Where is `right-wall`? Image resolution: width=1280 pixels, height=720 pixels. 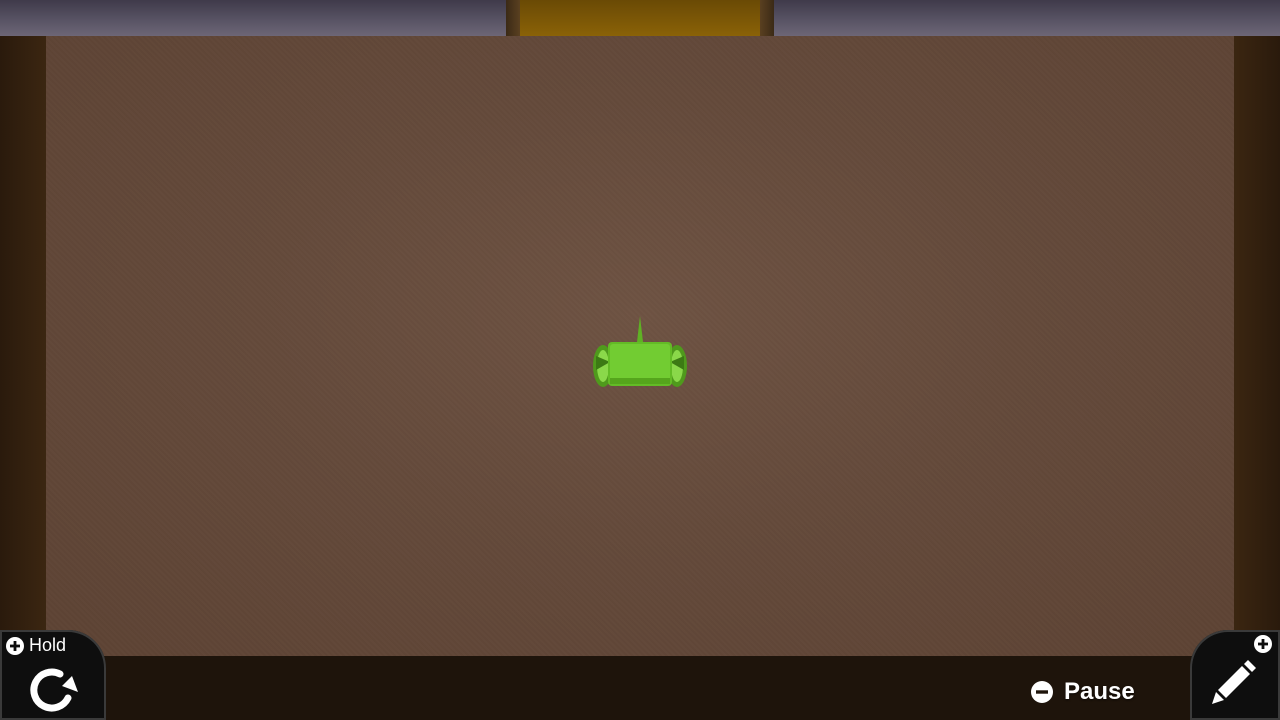
right-wall is located at coordinates (1257, 330).